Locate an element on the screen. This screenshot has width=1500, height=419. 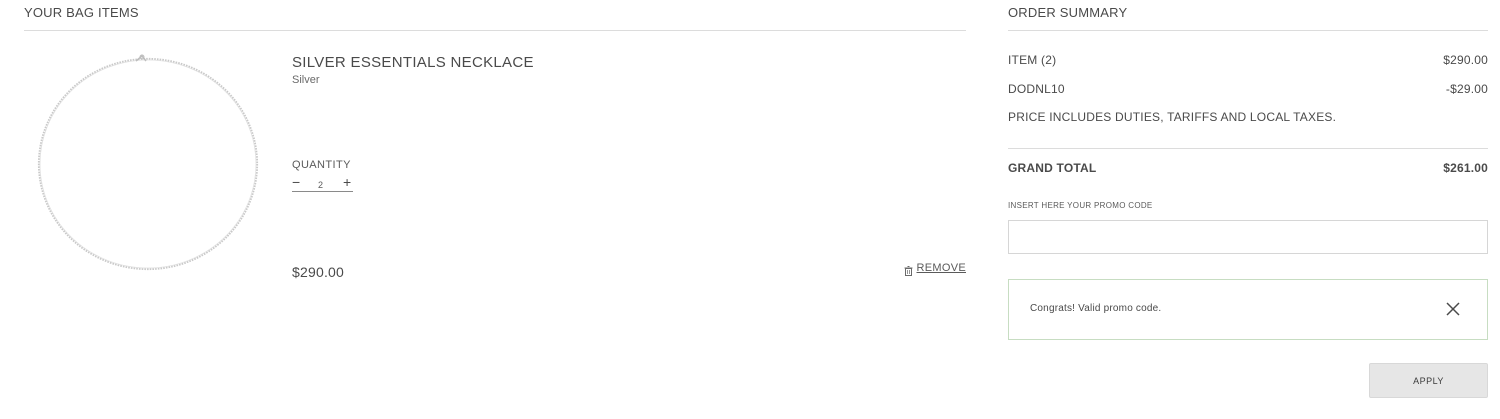
necklace-chain-icon is located at coordinates (149, 163).